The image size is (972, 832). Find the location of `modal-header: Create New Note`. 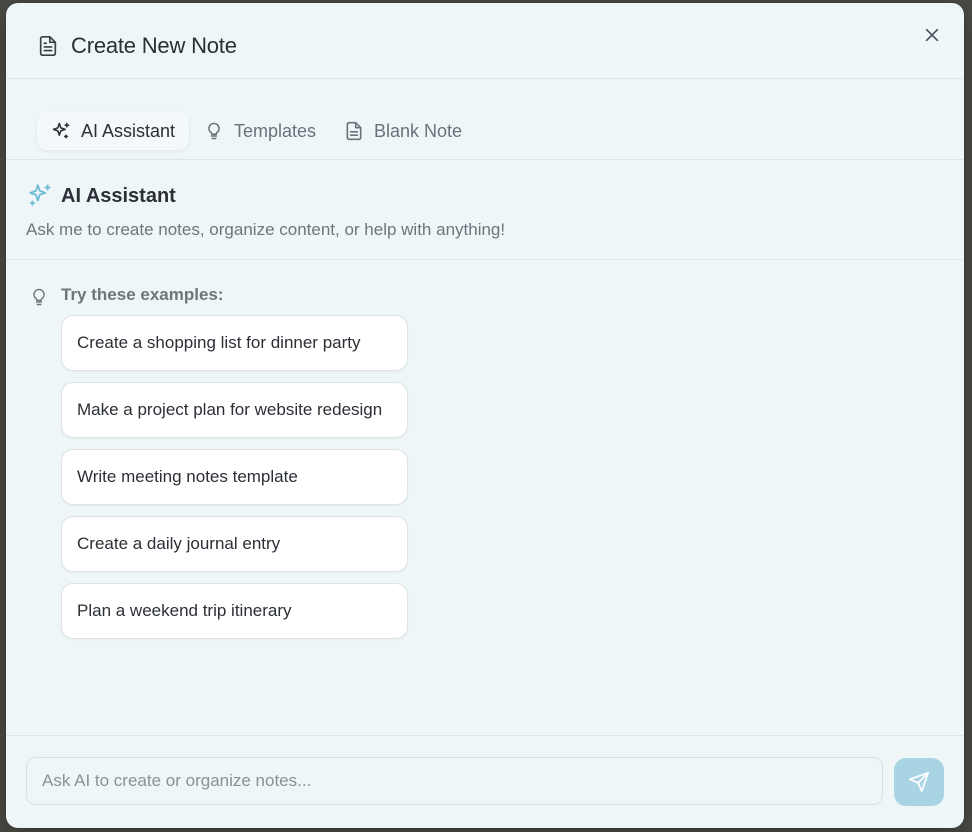

modal-header: Create New Note is located at coordinates (485, 41).